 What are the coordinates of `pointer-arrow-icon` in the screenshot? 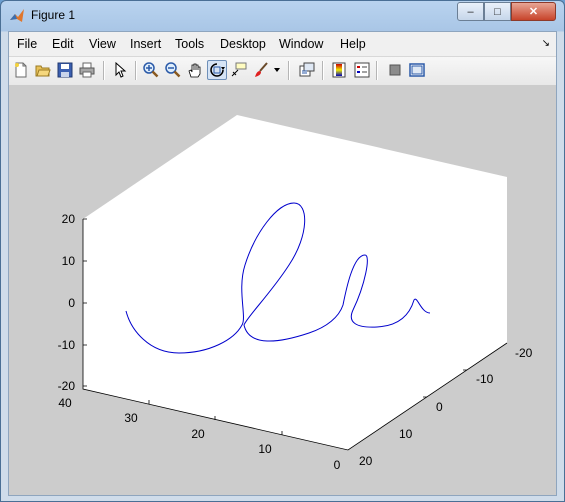 It's located at (120, 70).